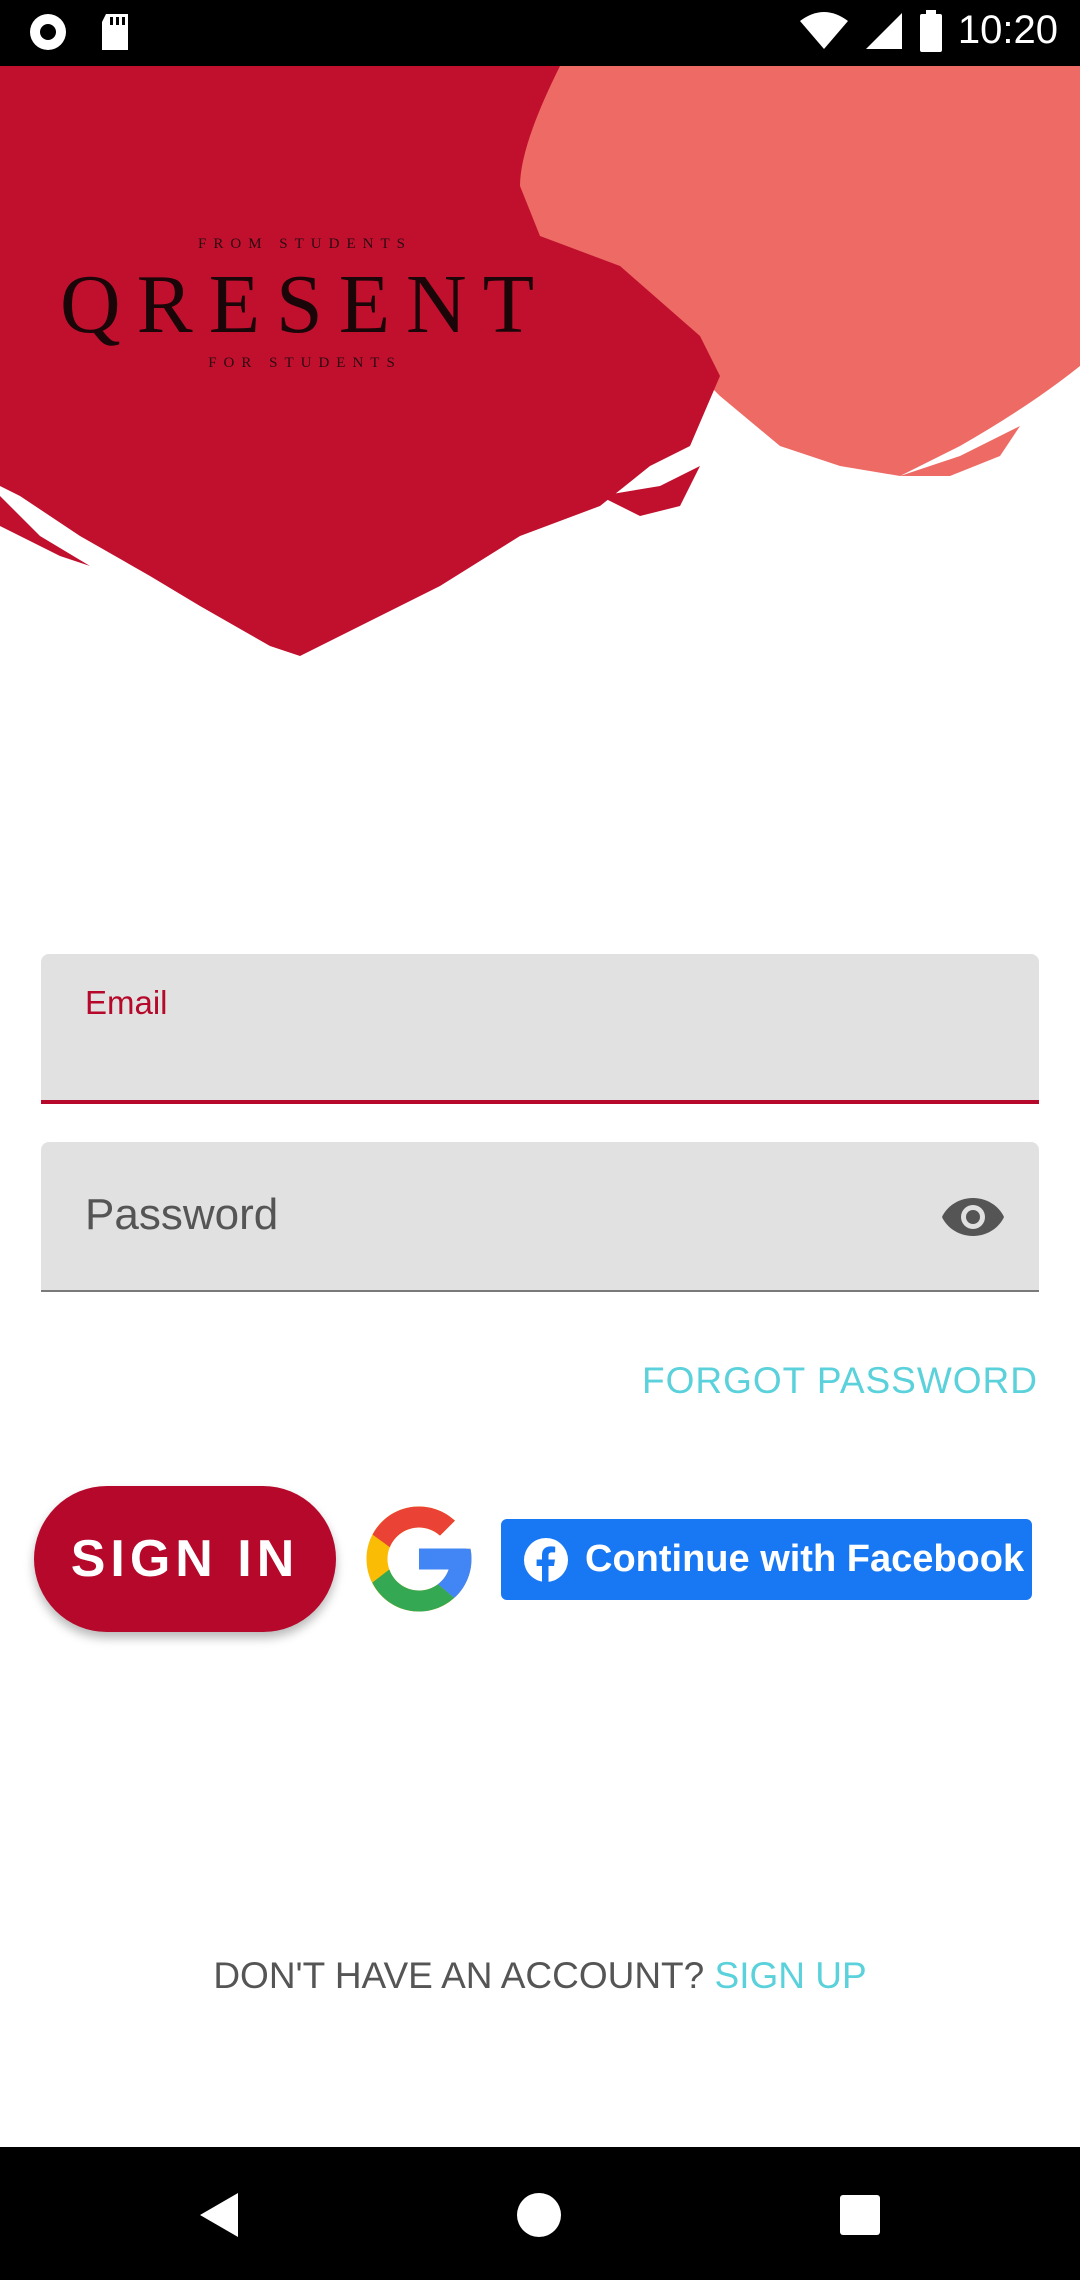  What do you see at coordinates (805, 1559) in the screenshot?
I see `facebook-button-label: Continue with Facebook` at bounding box center [805, 1559].